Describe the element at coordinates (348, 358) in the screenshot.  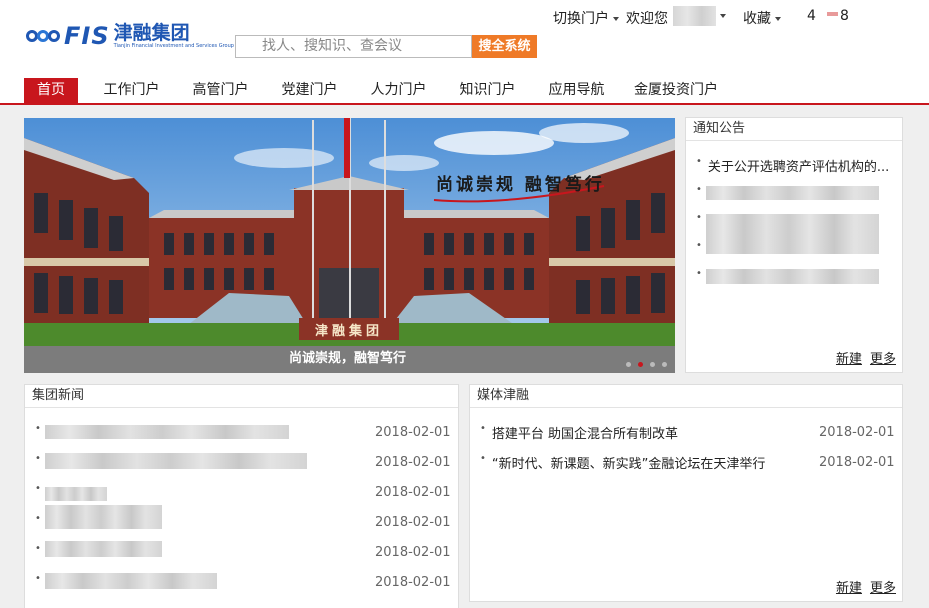
I see `banner-caption: 尚诚崇规，融智笃行` at that location.